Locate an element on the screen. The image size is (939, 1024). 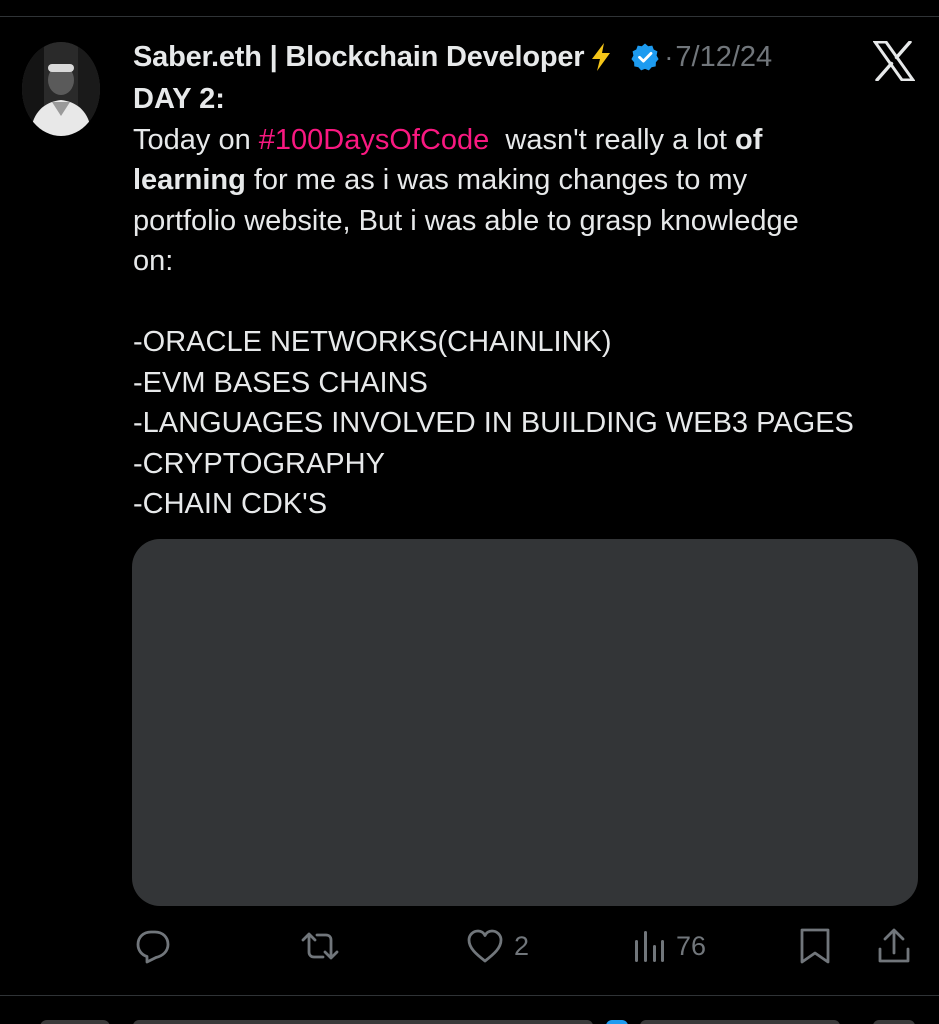
x-logo-icon is located at coordinates (894, 61).